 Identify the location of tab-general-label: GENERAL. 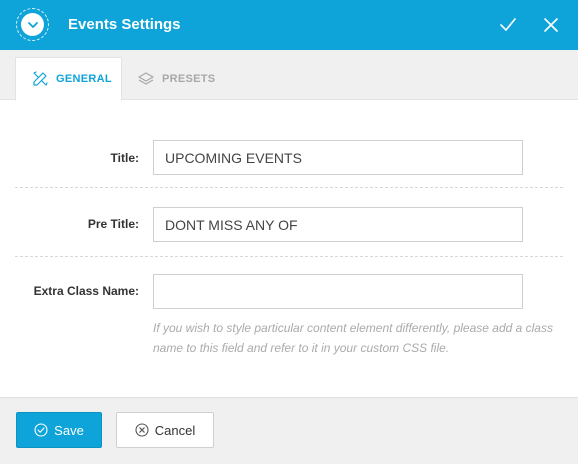
(84, 79).